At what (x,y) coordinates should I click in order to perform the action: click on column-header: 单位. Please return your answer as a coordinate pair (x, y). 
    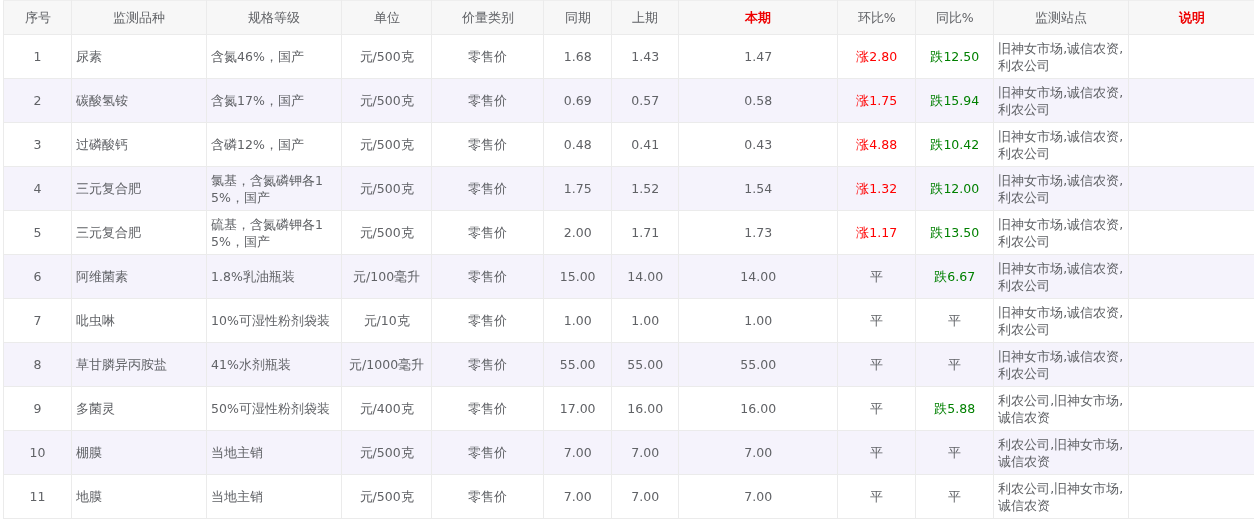
    Looking at the image, I should click on (386, 17).